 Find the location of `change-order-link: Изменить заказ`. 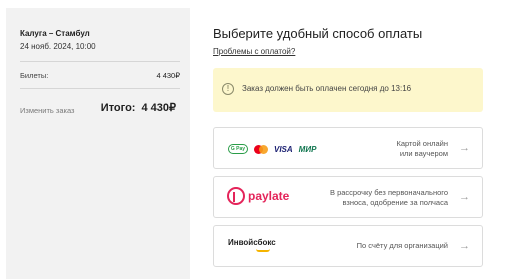

change-order-link: Изменить заказ is located at coordinates (47, 110).